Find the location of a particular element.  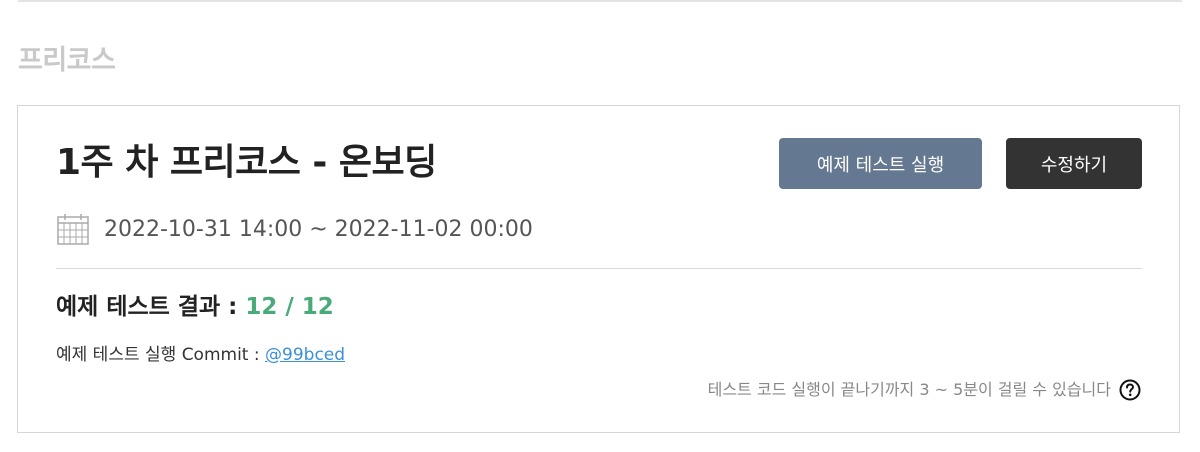

test-result-label: 예제 테스트 결과 : is located at coordinates (151, 307).